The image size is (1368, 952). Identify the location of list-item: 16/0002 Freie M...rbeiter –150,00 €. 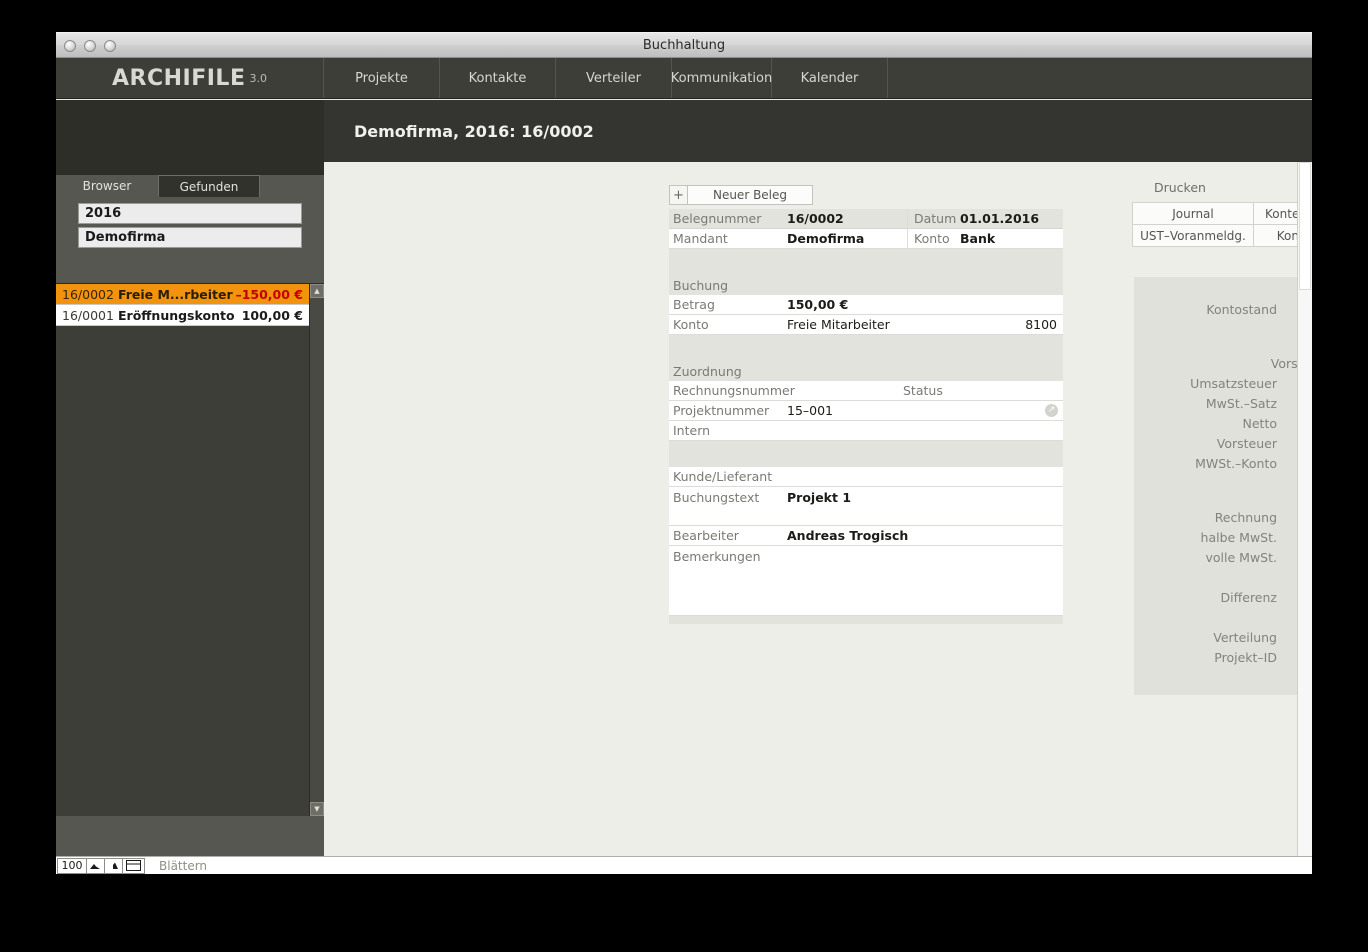
(182, 294).